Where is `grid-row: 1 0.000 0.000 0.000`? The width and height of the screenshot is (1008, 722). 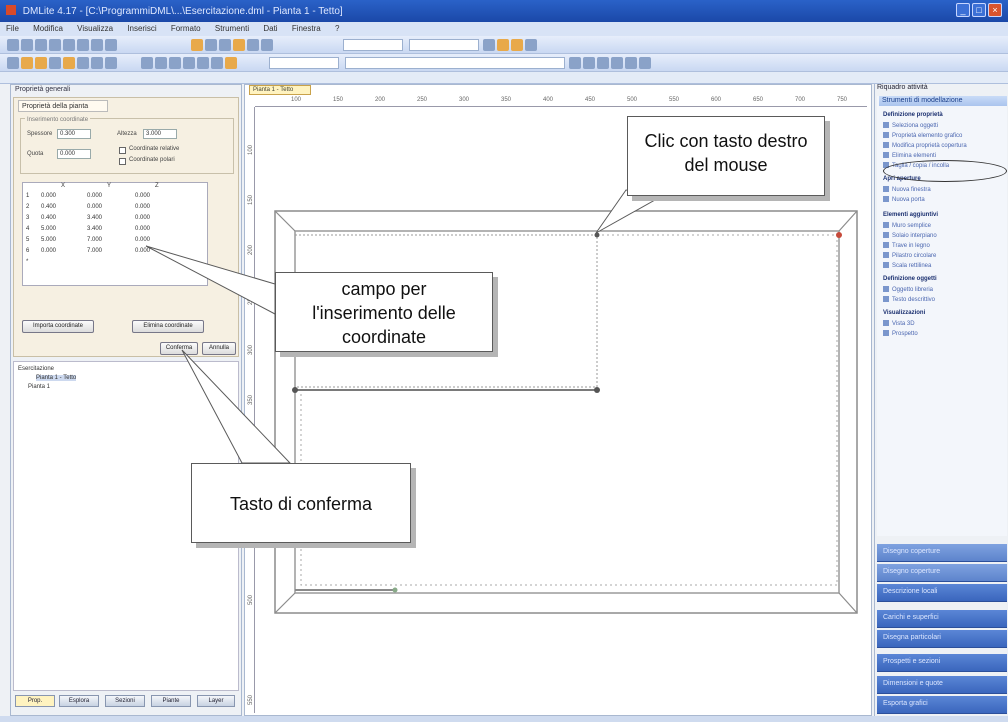
grid-row: 1 0.000 0.000 0.000 is located at coordinates (116, 198).